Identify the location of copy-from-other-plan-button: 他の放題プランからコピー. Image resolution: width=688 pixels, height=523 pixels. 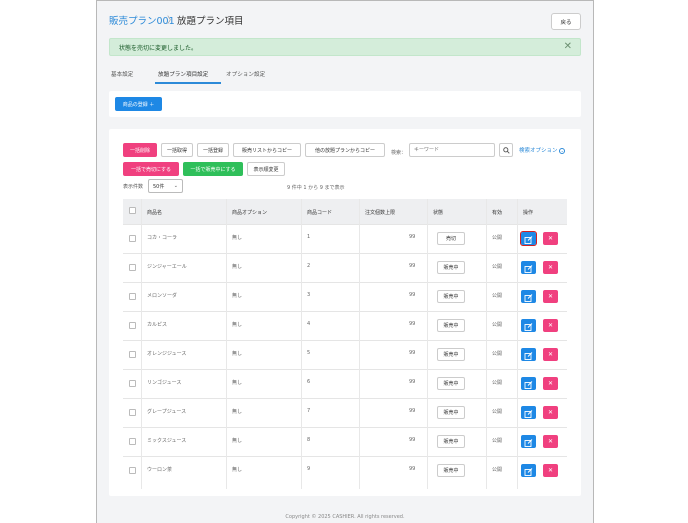
(345, 150).